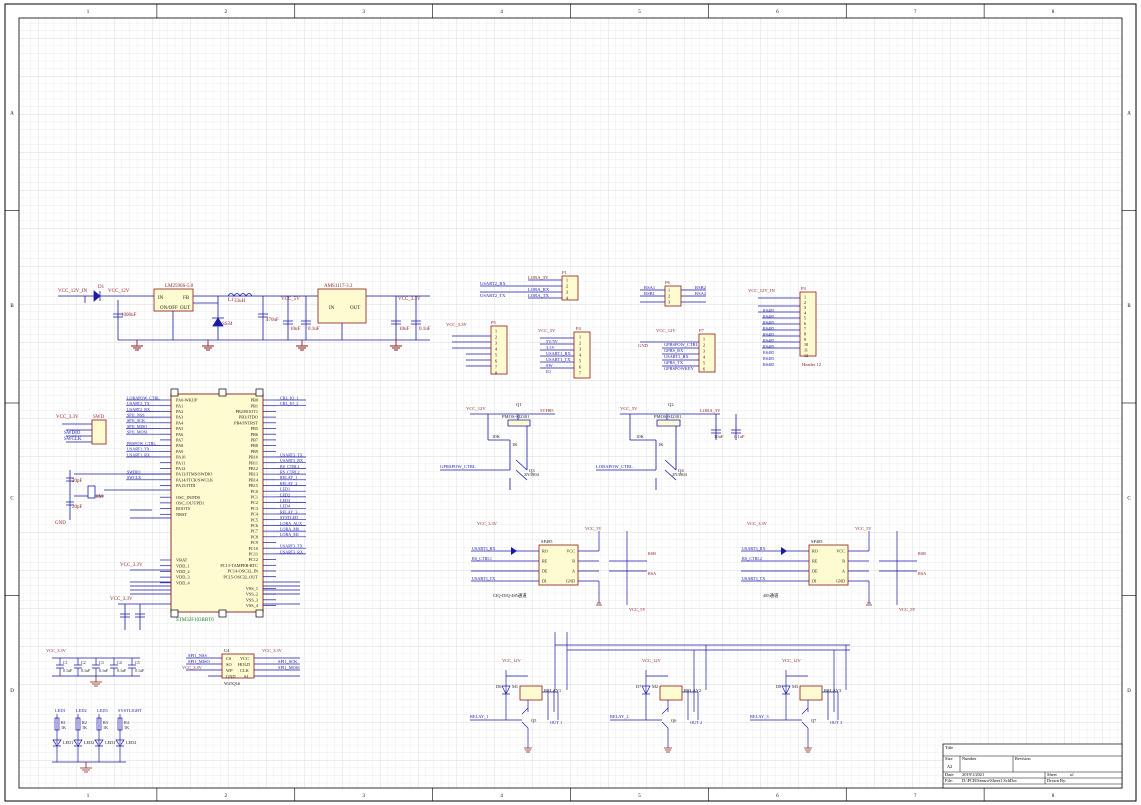  Describe the element at coordinates (1052, 774) in the screenshot. I see `tb-sheet: Sheet` at that location.